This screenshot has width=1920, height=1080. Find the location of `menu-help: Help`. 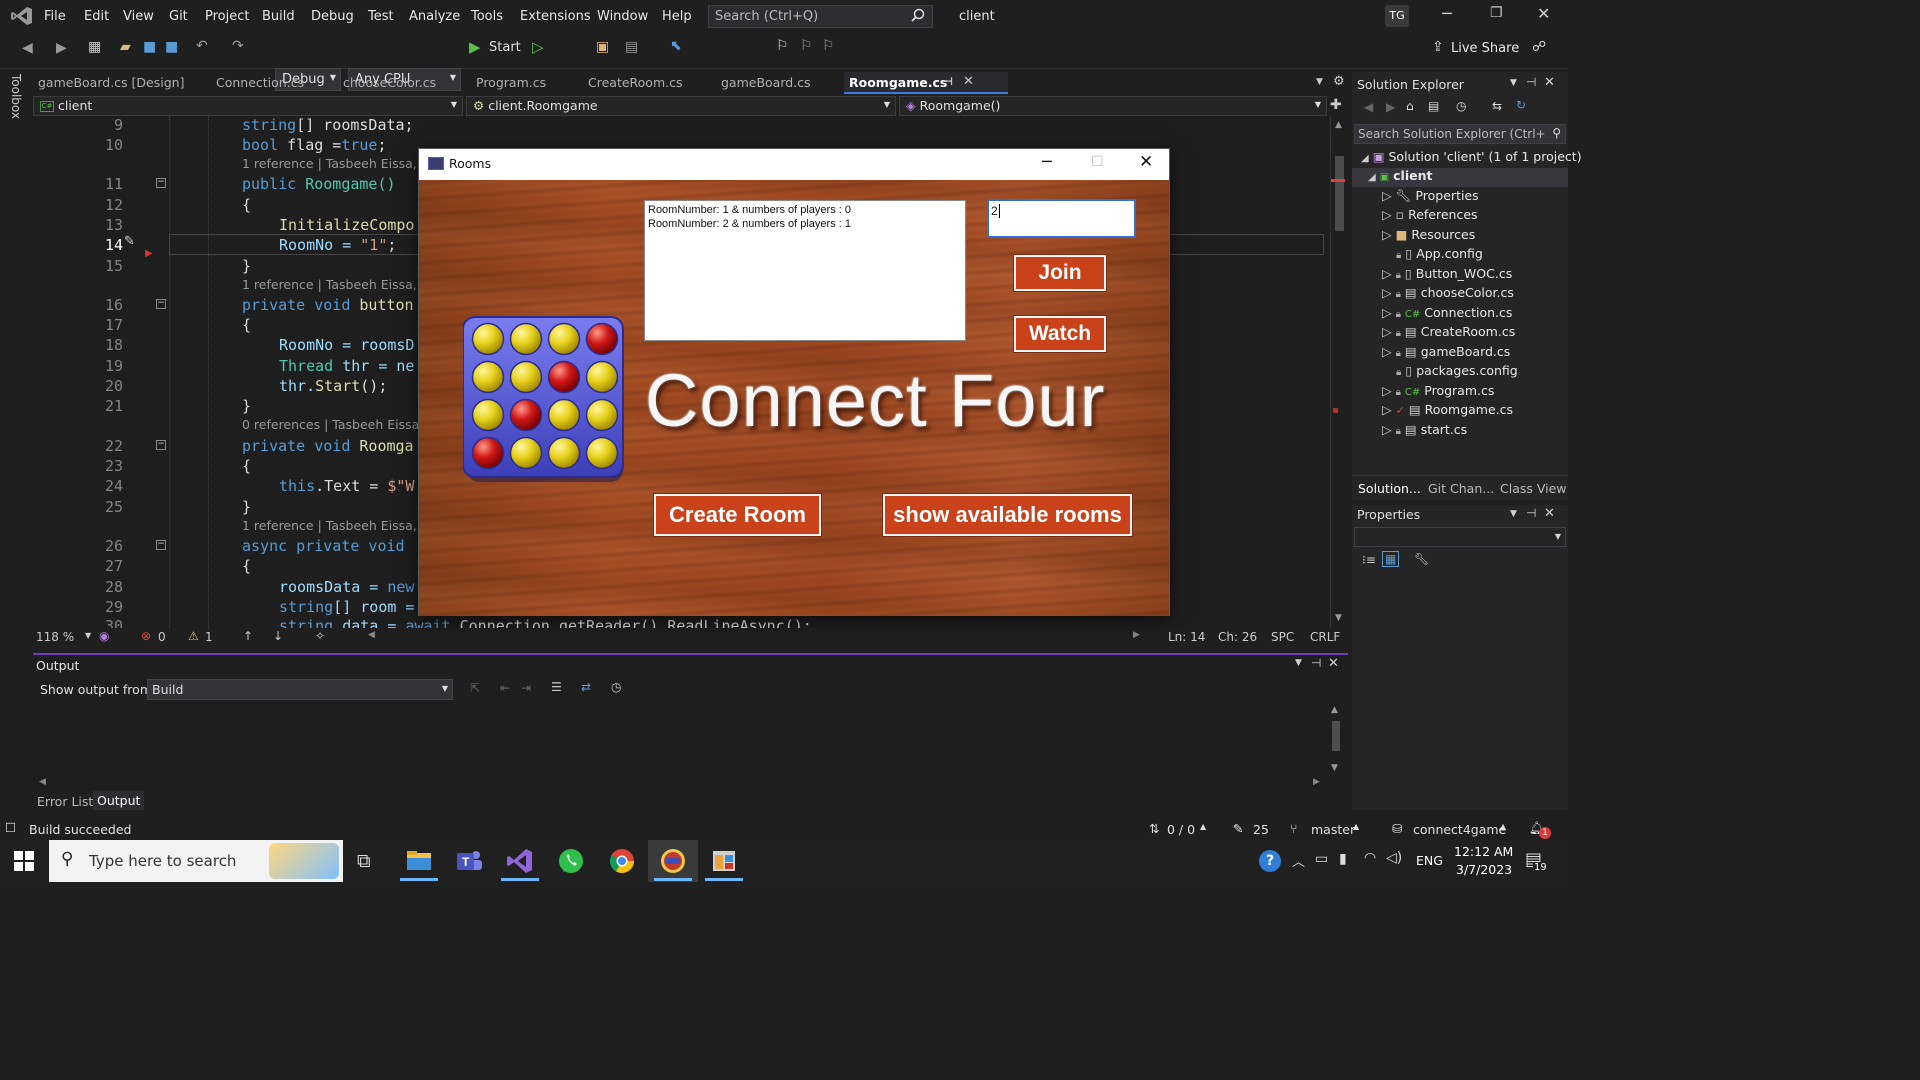

menu-help: Help is located at coordinates (677, 16).